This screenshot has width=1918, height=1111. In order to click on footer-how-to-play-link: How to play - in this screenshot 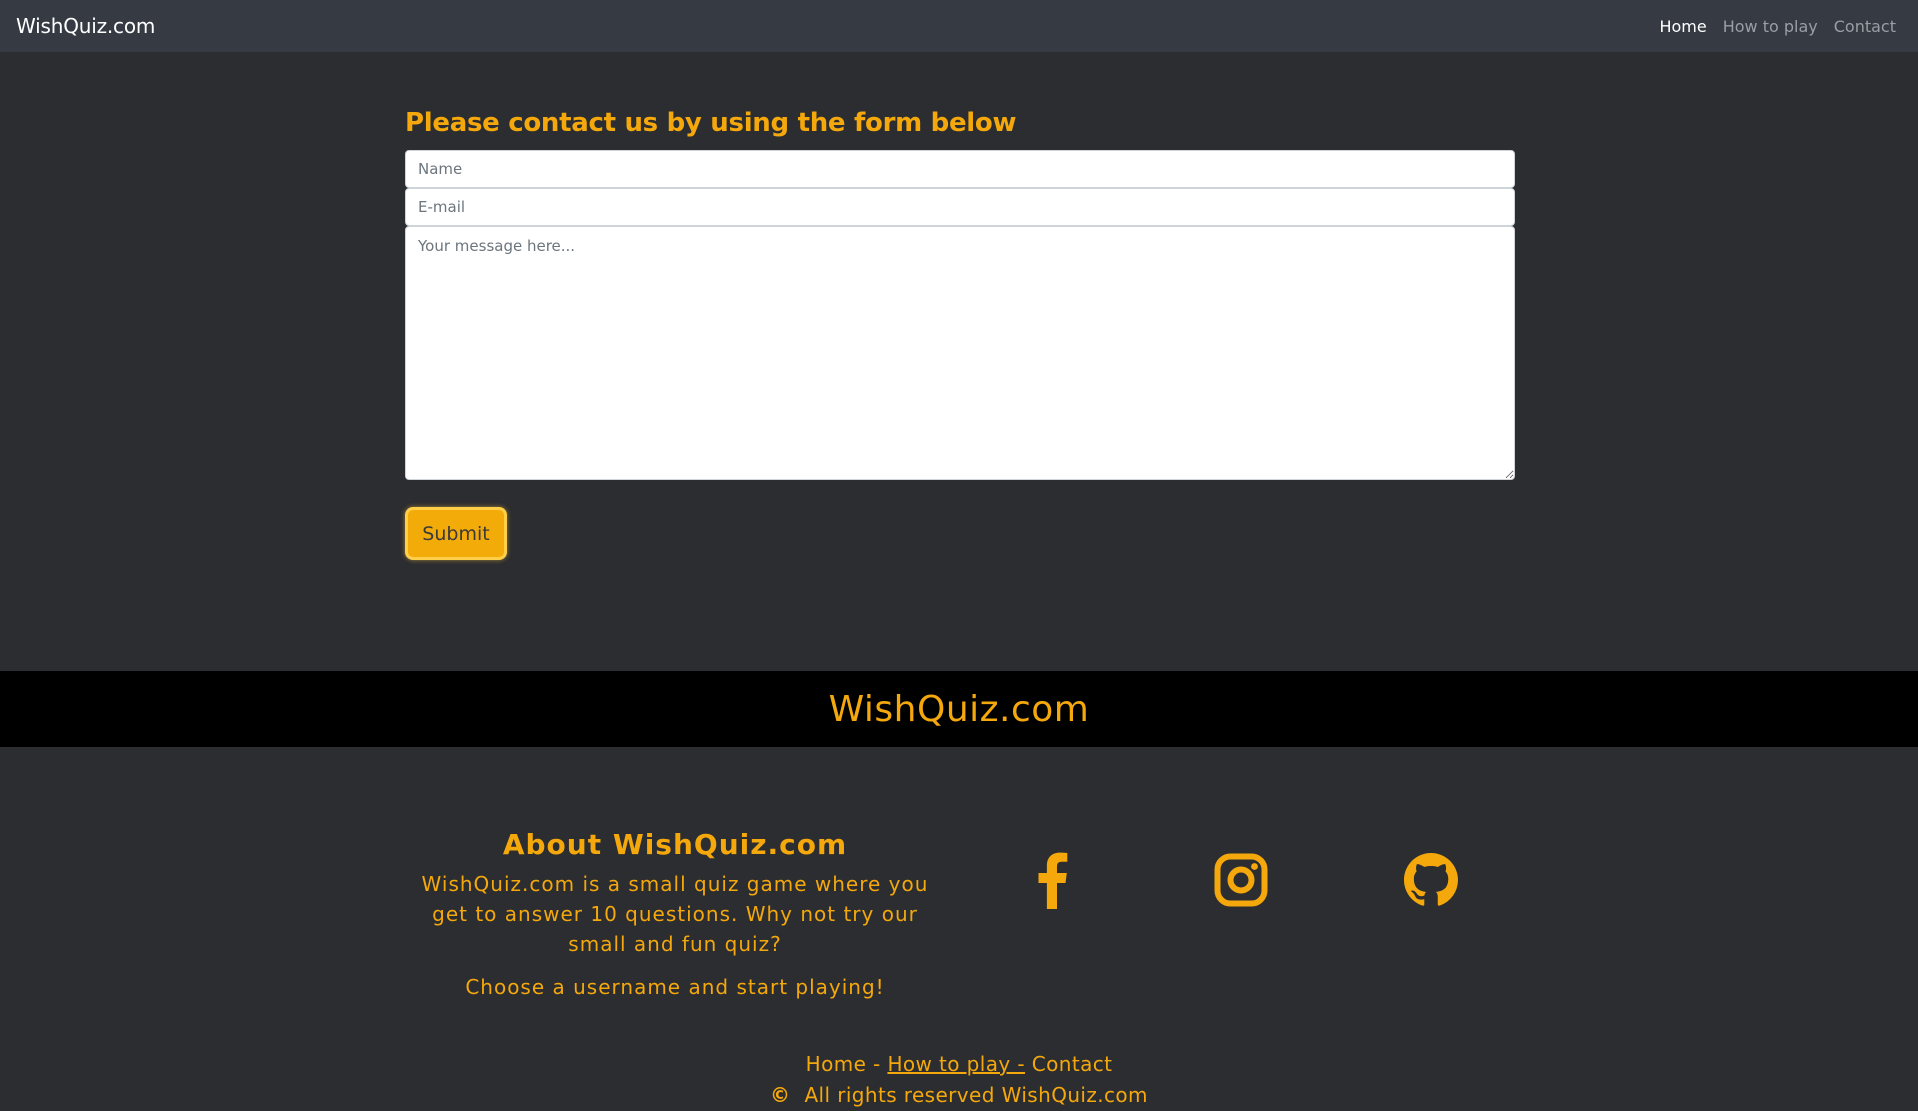, I will do `click(956, 1064)`.